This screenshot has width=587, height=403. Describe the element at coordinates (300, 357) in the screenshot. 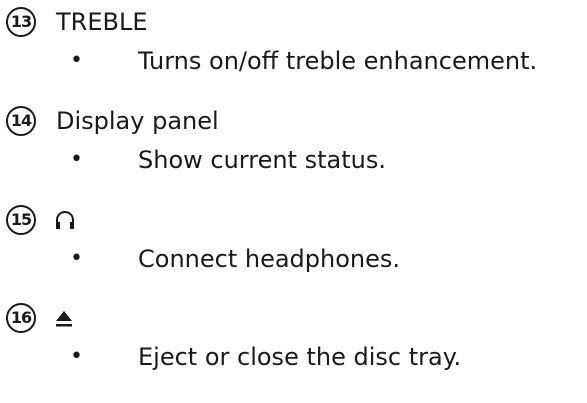

I see `item-description: Eject or close the disc tray.` at that location.